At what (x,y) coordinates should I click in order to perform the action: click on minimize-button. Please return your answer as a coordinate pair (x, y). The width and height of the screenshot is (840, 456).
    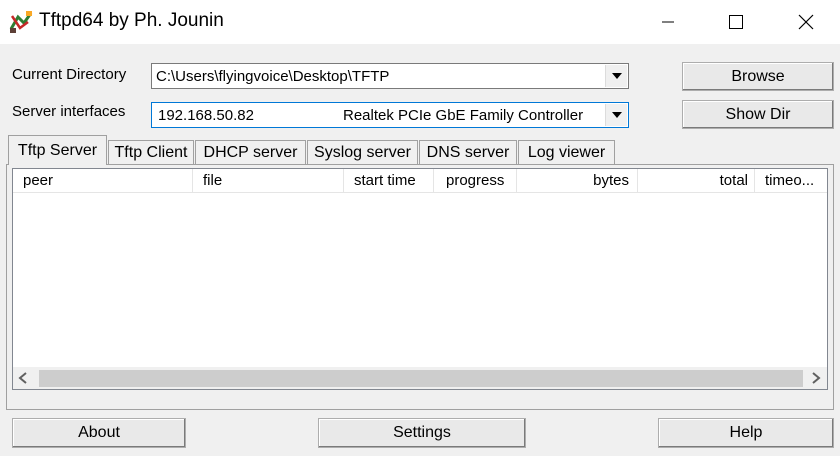
    Looking at the image, I should click on (668, 22).